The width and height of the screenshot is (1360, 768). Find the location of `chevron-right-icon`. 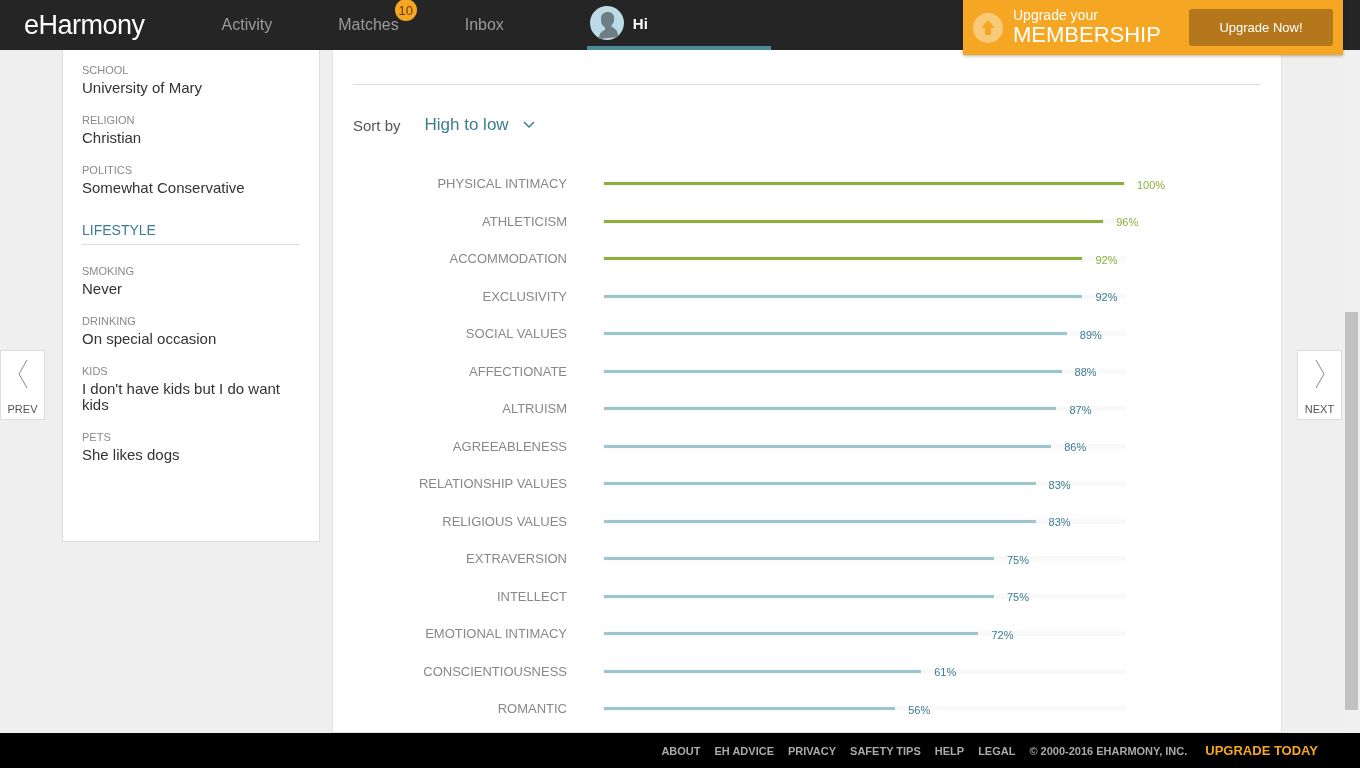

chevron-right-icon is located at coordinates (1319, 374).